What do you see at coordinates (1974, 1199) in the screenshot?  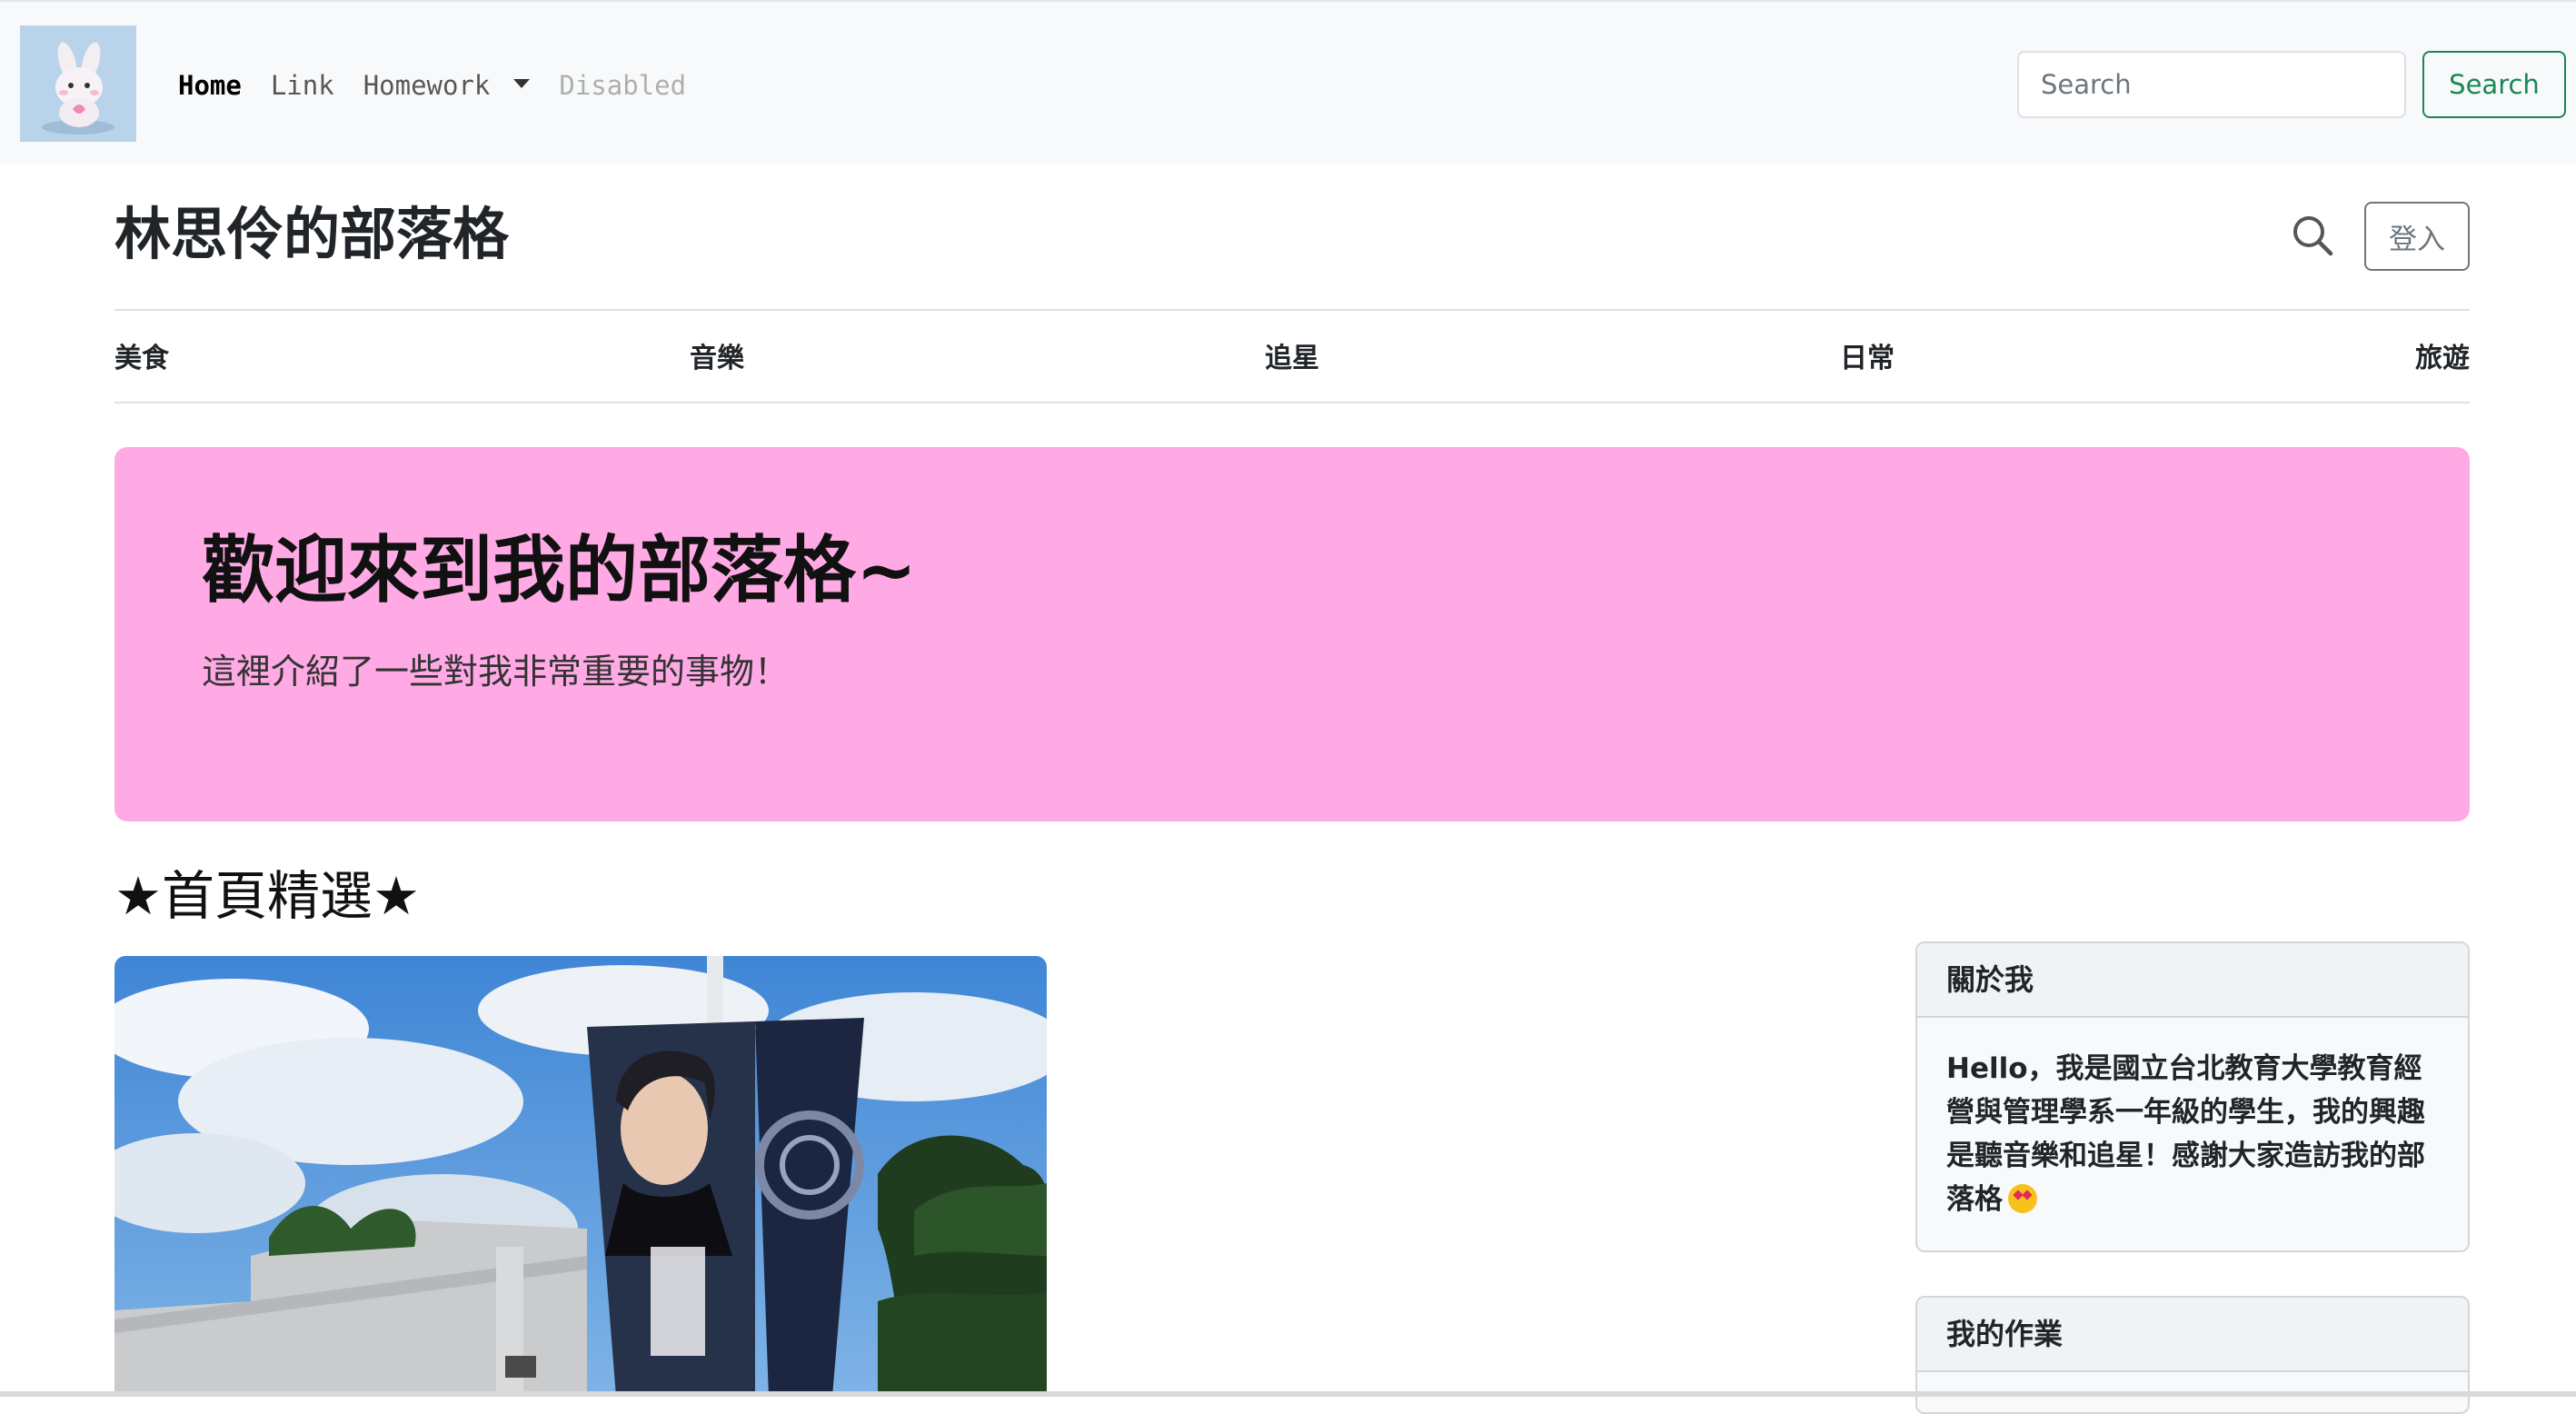 I see `about-me-line: 落格` at bounding box center [1974, 1199].